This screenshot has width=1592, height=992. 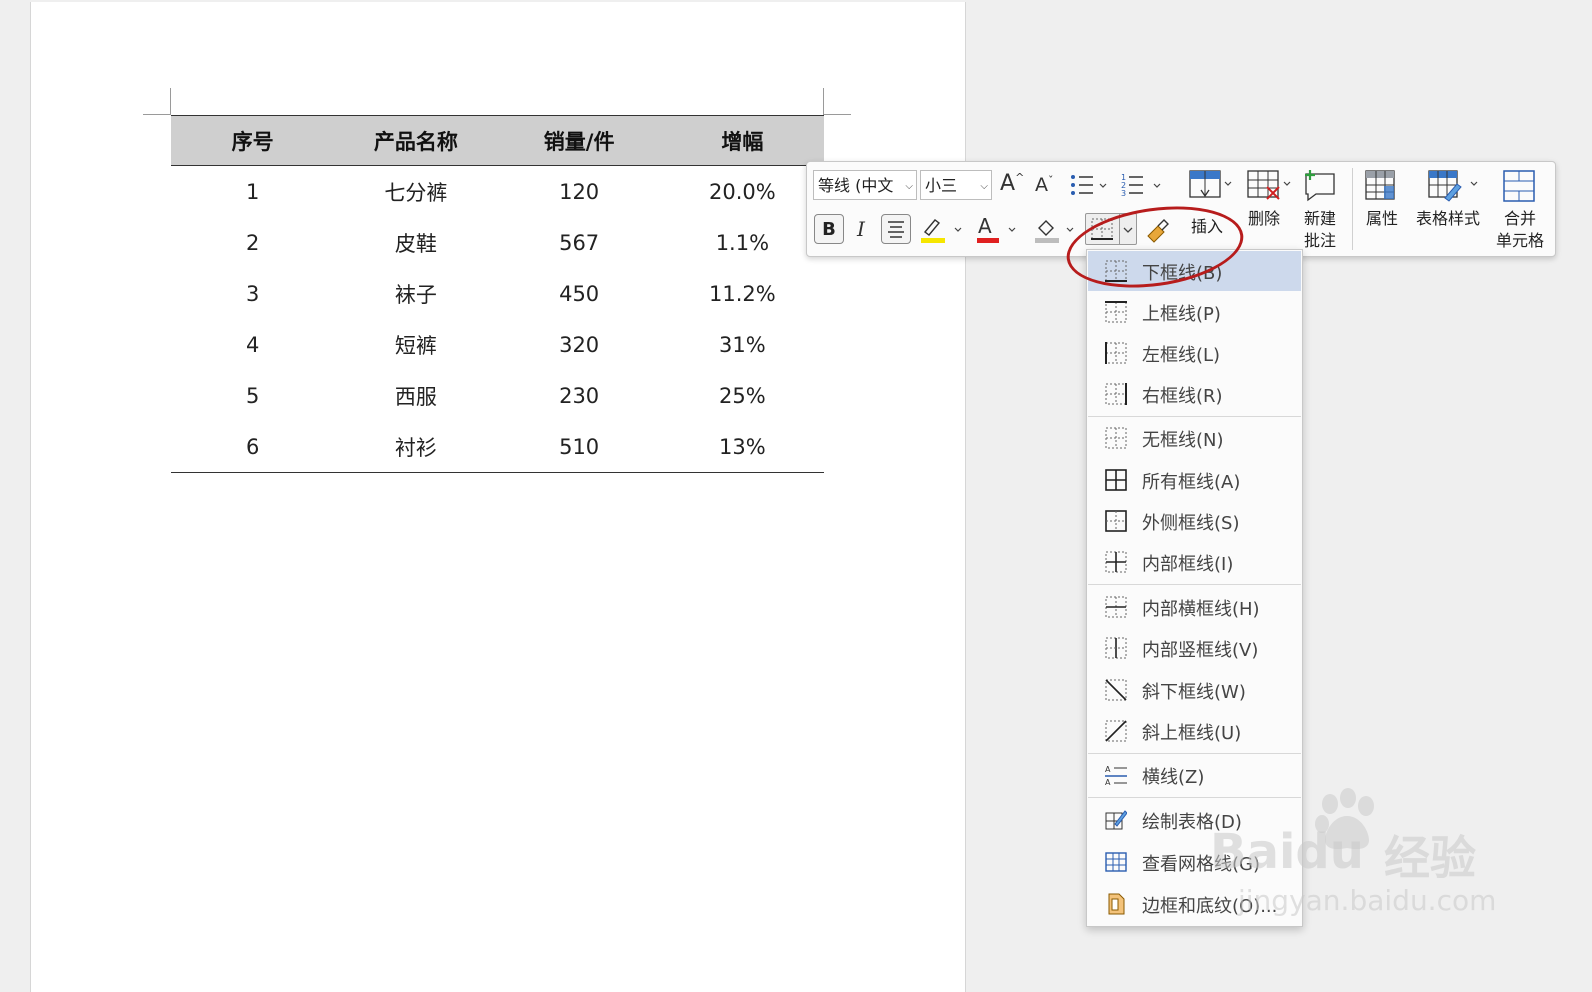 I want to click on table-cell: 13%, so click(x=742, y=447).